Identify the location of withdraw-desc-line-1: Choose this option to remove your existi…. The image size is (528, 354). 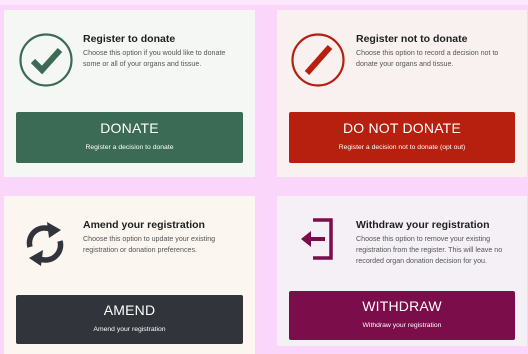
(423, 239).